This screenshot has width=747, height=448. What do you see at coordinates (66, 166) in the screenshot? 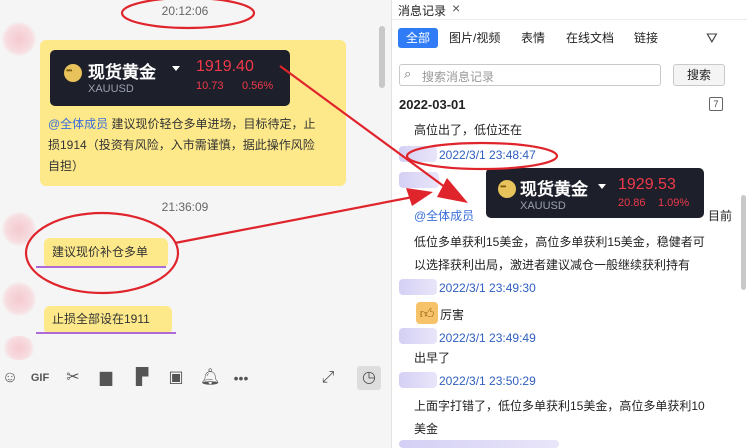
I see `message-line: 自担）` at bounding box center [66, 166].